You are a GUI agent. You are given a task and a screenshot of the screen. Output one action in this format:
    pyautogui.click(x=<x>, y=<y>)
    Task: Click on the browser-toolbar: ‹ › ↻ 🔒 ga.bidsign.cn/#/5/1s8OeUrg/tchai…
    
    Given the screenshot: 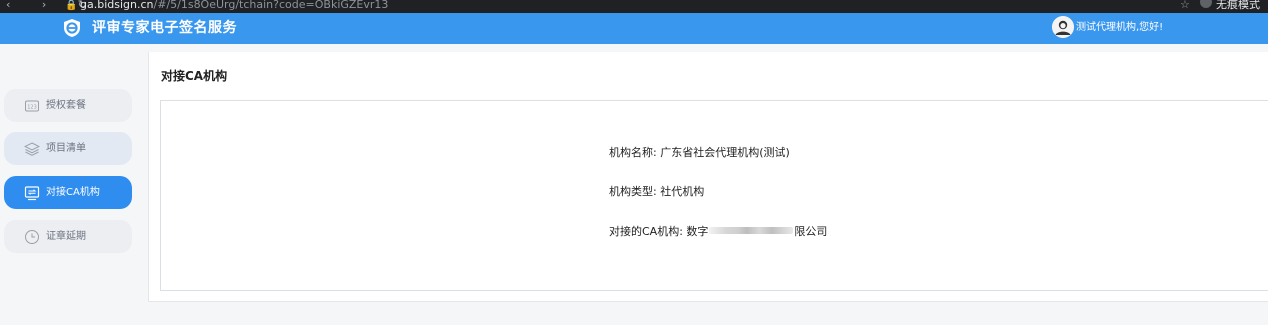 What is the action you would take?
    pyautogui.click(x=634, y=6)
    